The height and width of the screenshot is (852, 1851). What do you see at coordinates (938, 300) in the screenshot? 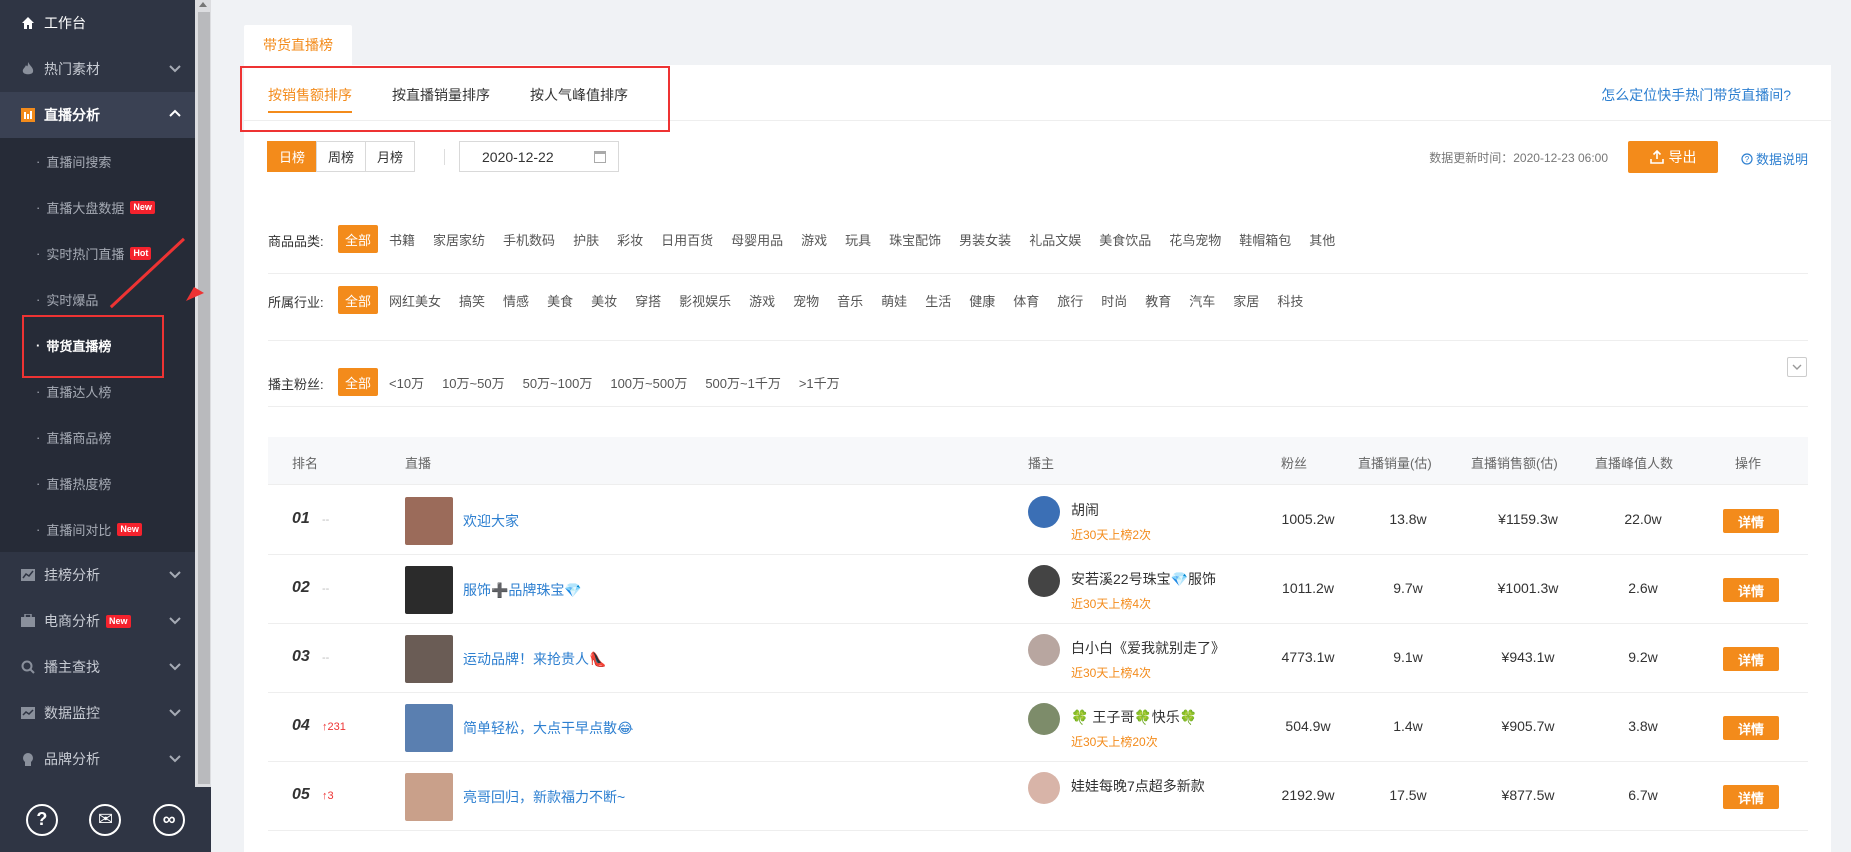
I see `filter-option: 生活` at bounding box center [938, 300].